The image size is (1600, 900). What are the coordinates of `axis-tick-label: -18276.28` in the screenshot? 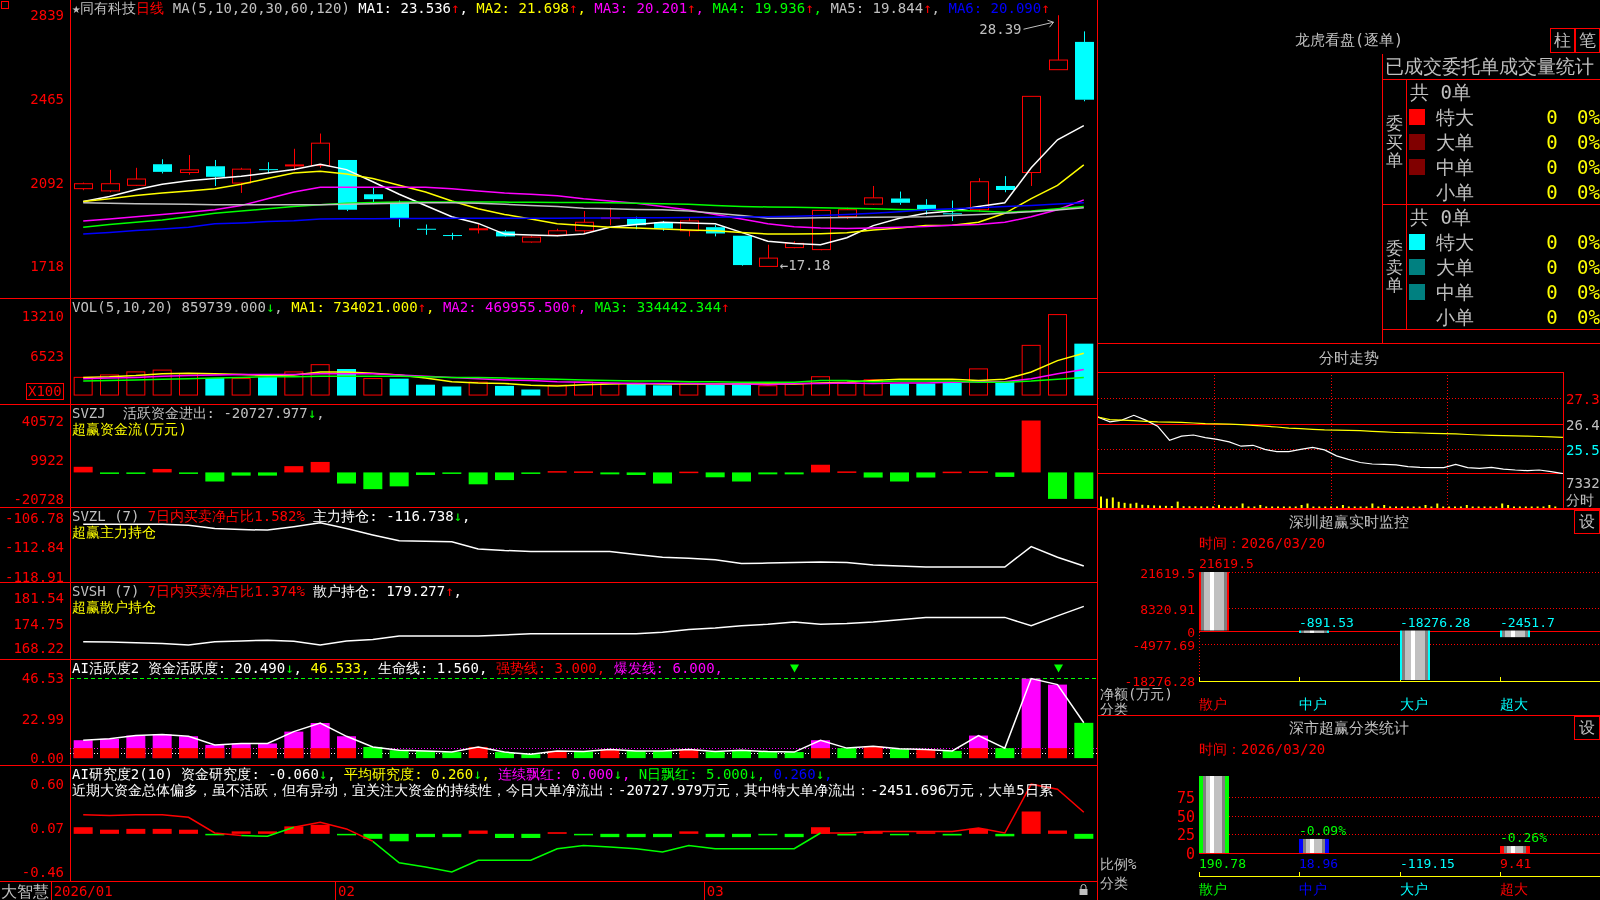 It's located at (1159, 681).